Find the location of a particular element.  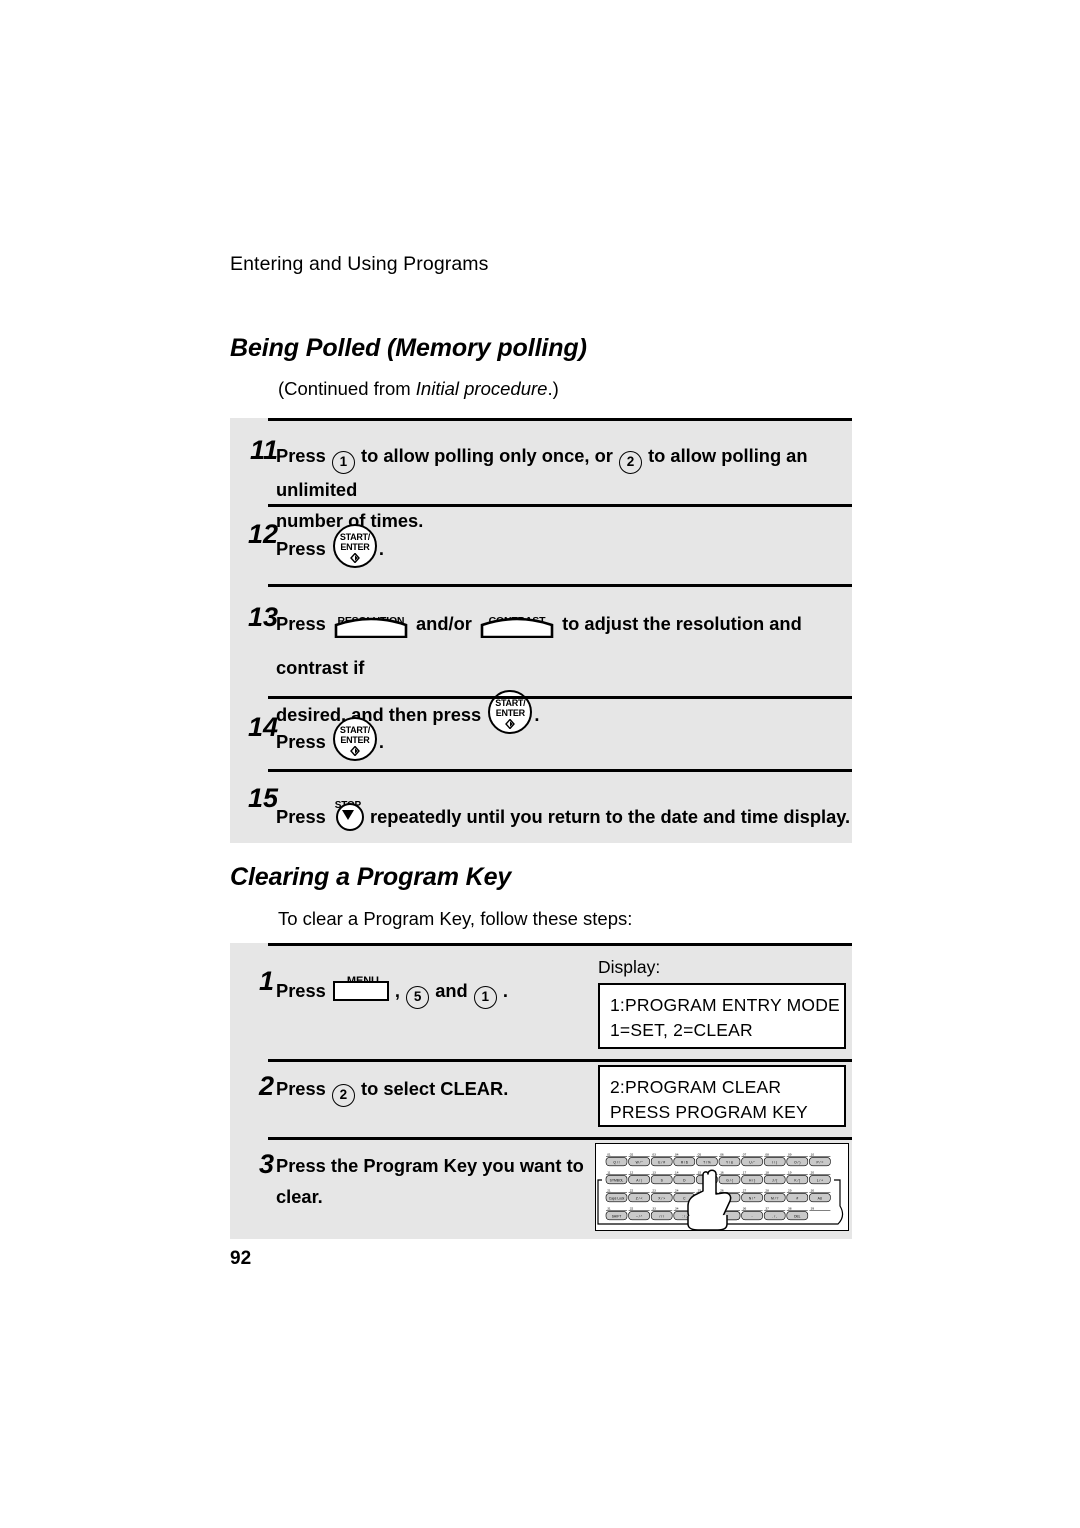

menu-button-shape is located at coordinates (360, 991).